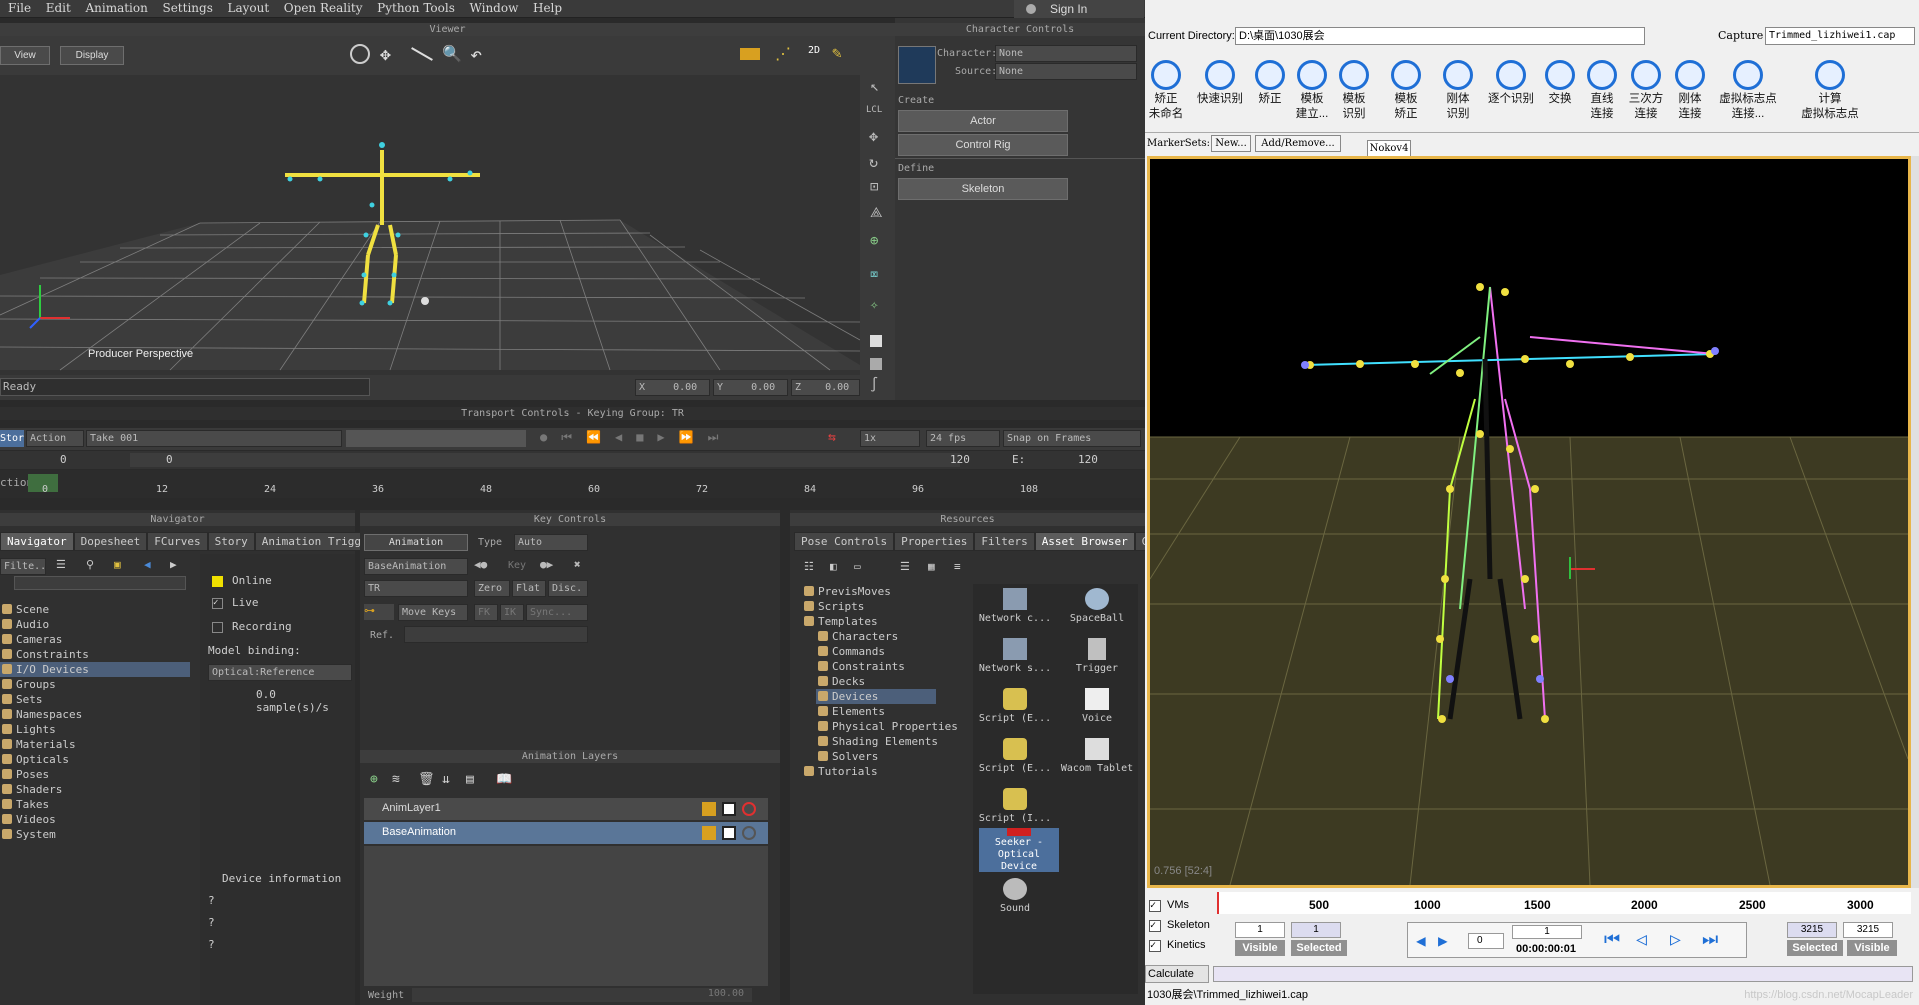 The image size is (1919, 1005). Describe the element at coordinates (517, 565) in the screenshot. I see `key-button: Key` at that location.